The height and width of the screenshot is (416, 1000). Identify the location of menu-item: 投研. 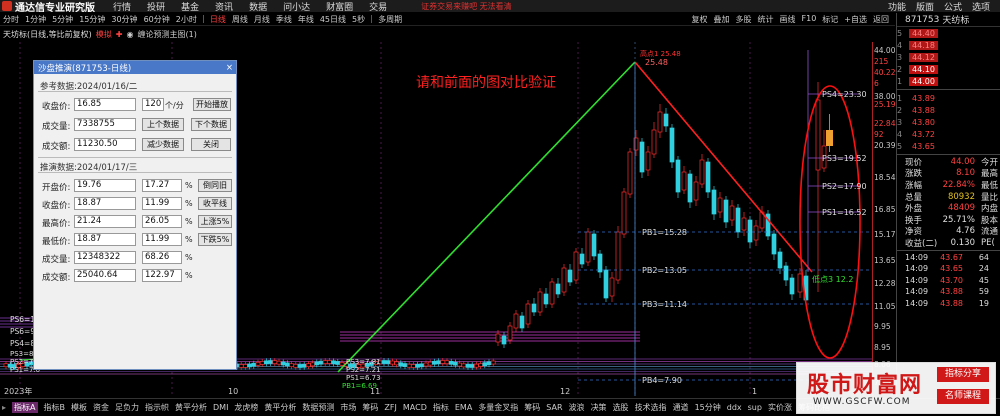
(156, 8).